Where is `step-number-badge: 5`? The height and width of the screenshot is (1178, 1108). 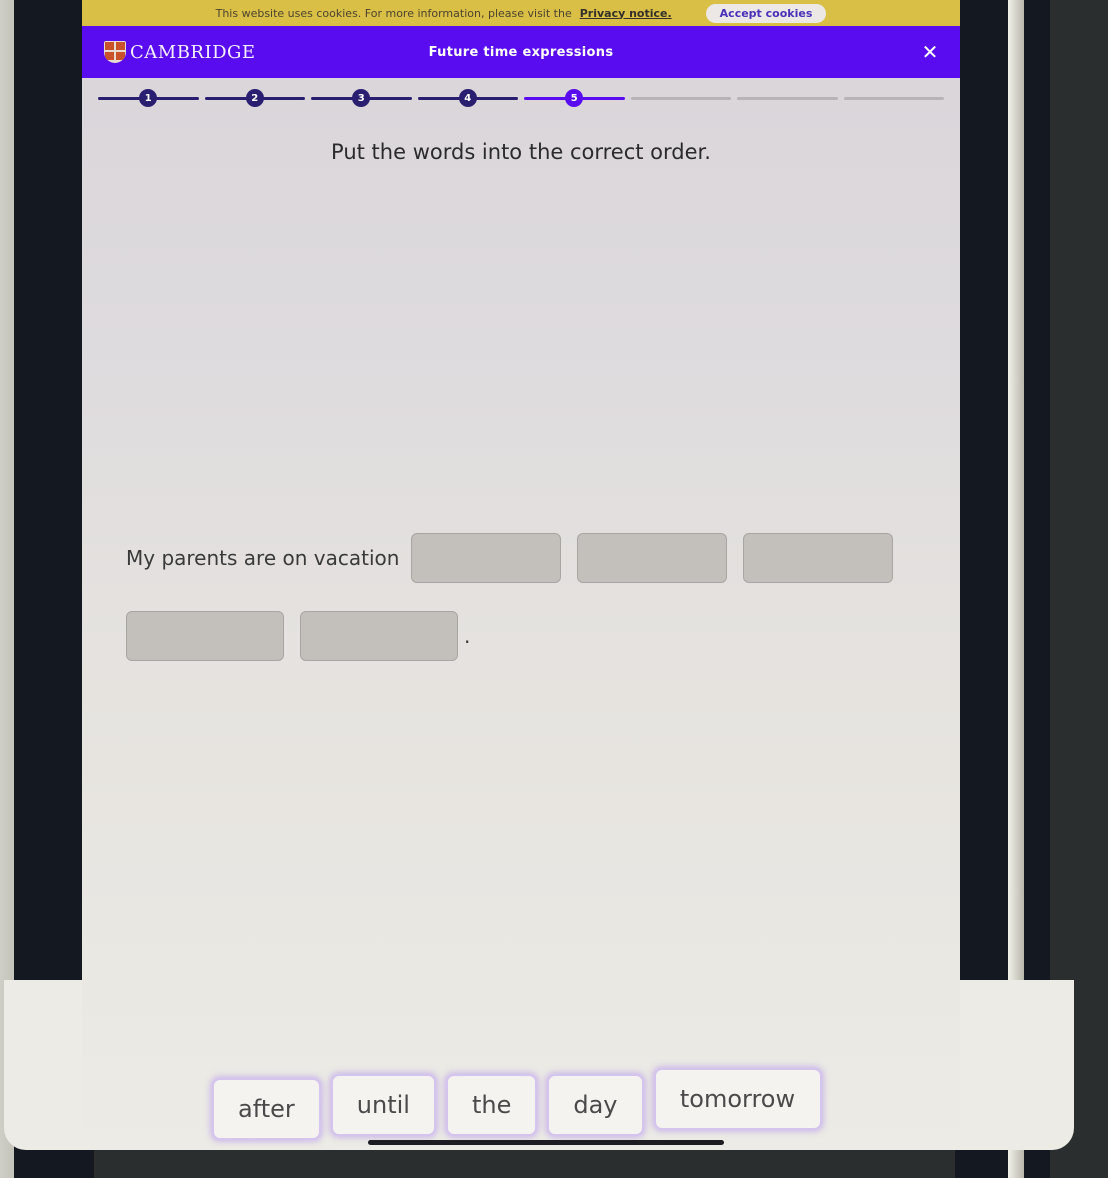 step-number-badge: 5 is located at coordinates (574, 98).